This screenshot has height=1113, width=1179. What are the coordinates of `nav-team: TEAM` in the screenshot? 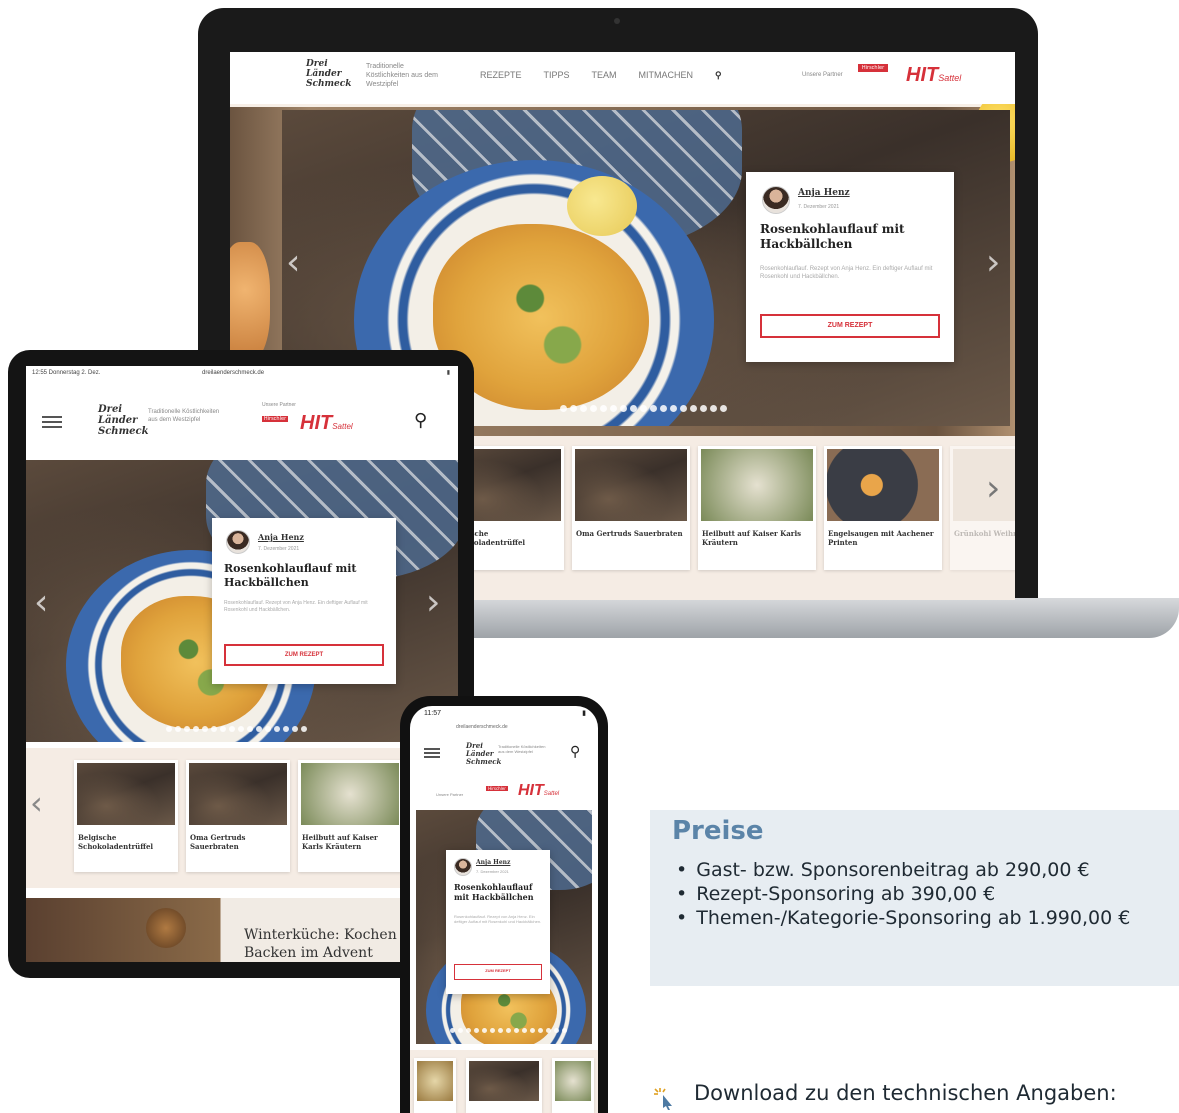 It's located at (604, 75).